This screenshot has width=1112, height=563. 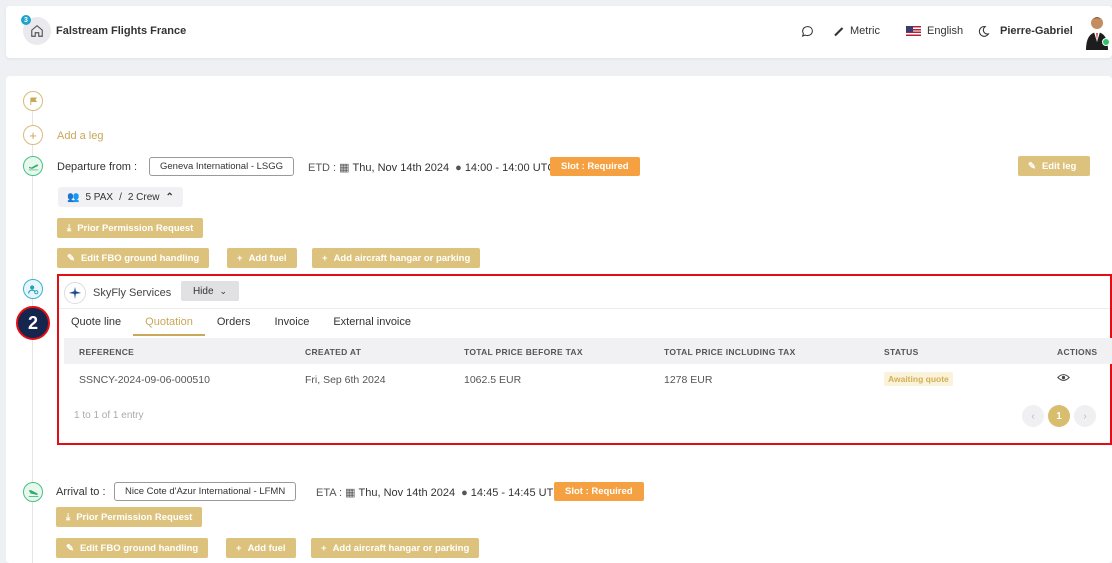 What do you see at coordinates (839, 32) in the screenshot?
I see `ruler-icon` at bounding box center [839, 32].